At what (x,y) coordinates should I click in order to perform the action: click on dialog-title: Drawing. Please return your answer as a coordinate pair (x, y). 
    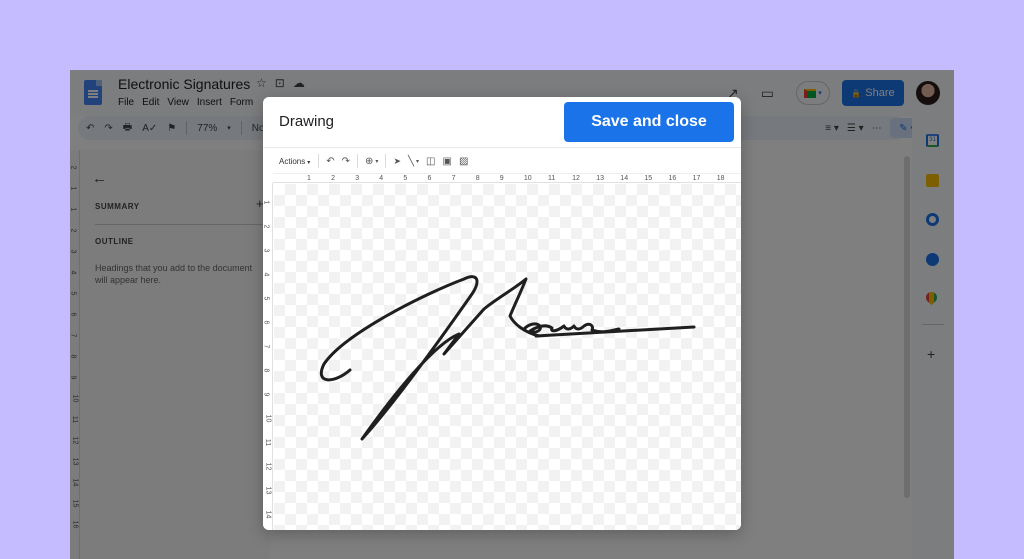
    Looking at the image, I should click on (307, 121).